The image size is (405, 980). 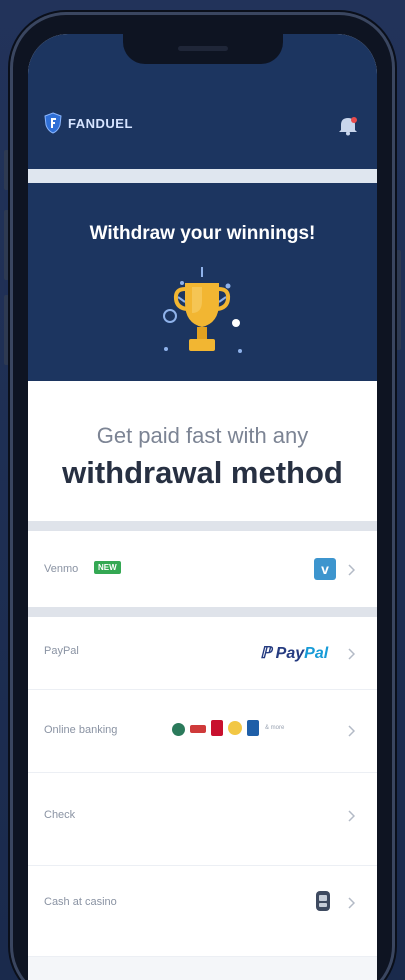 I want to click on promo-title: withdrawal method, so click(x=202, y=472).